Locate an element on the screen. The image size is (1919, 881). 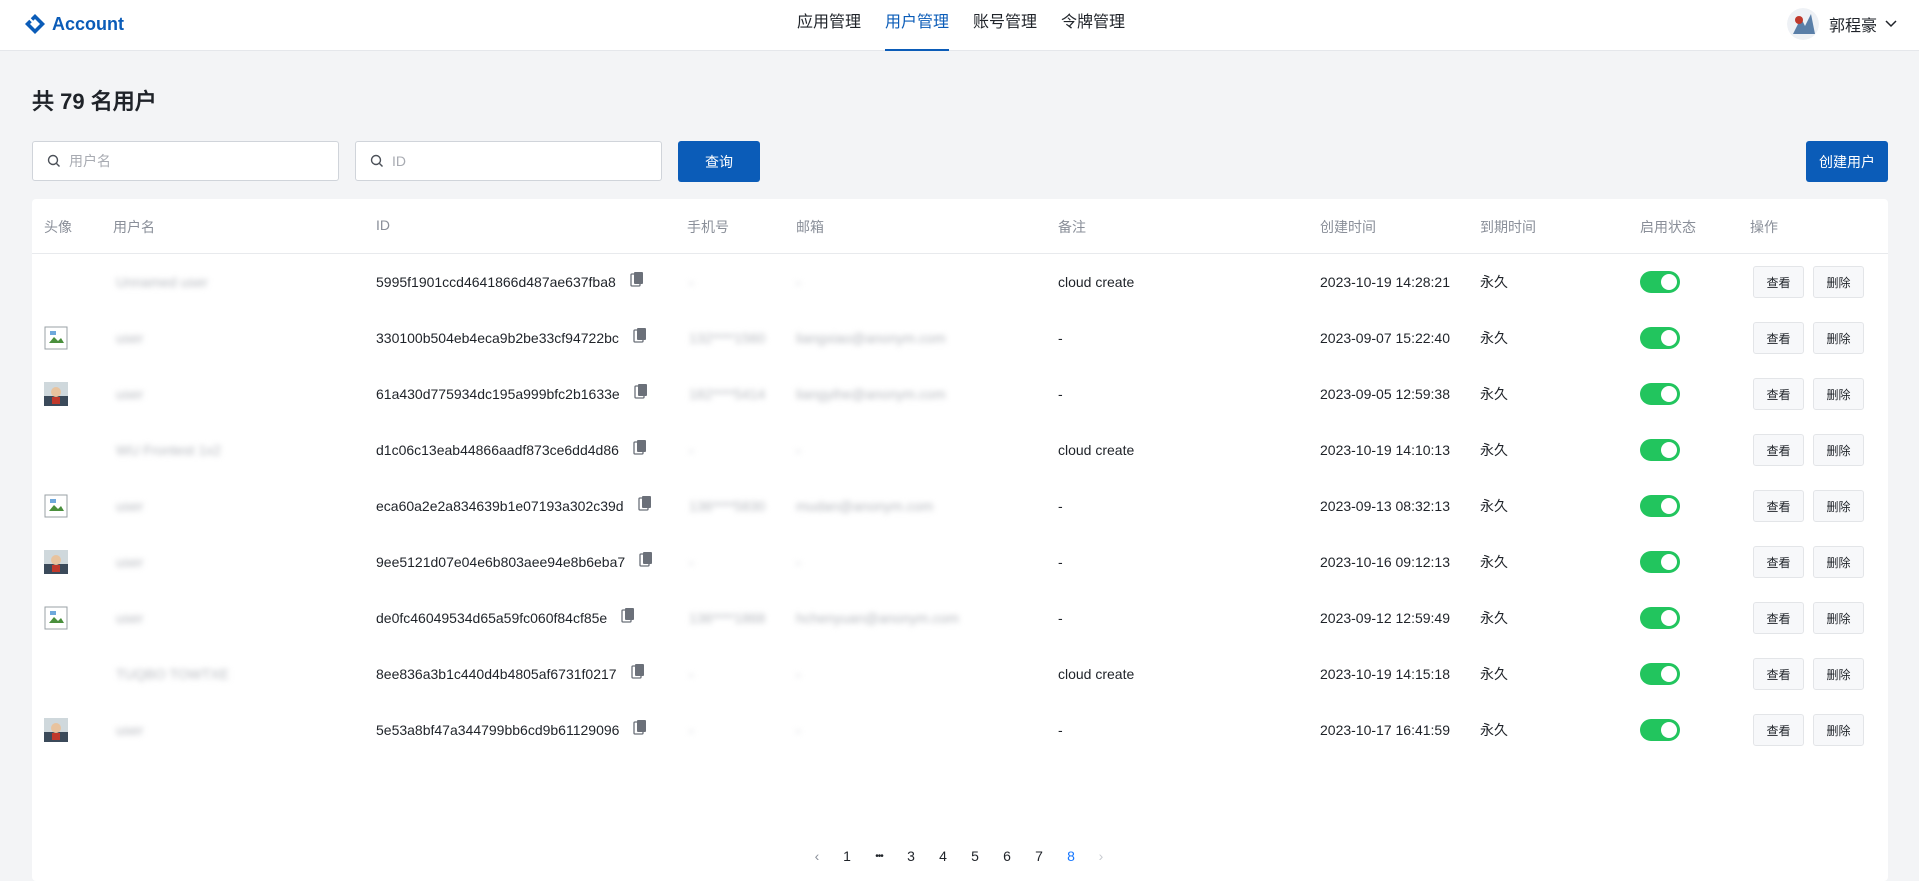
user-id: 9ee5121d07e04e6b803aee94e8b6eba7 is located at coordinates (501, 562).